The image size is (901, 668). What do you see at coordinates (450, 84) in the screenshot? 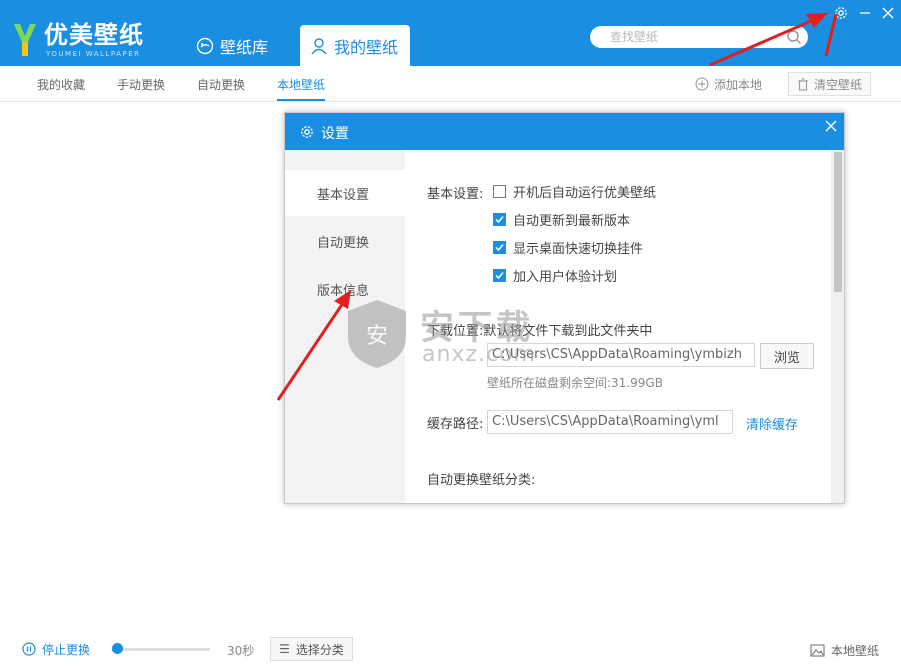
I see `sub-navigation: 我的收藏 手动更换 自动更换 本地壁纸 添加本地 清空壁纸` at bounding box center [450, 84].